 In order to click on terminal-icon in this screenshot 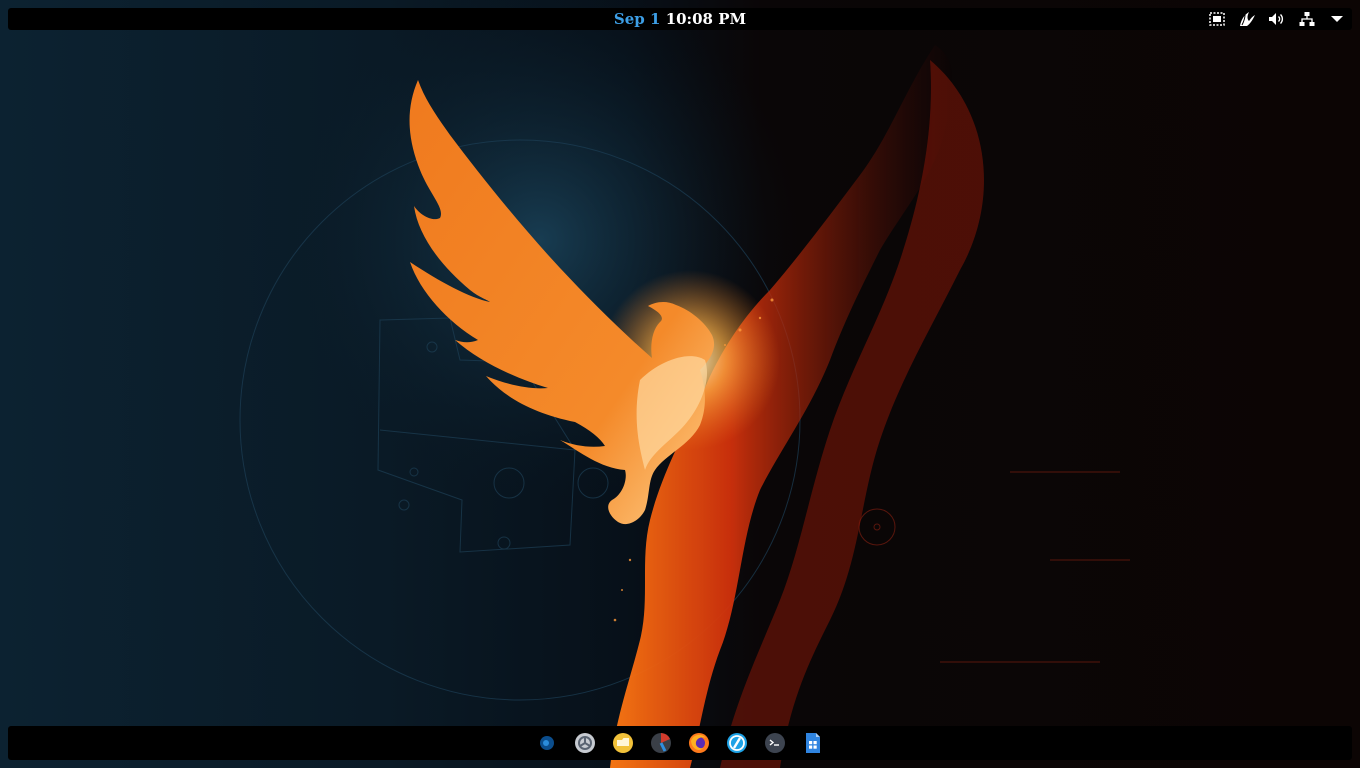, I will do `click(775, 743)`.